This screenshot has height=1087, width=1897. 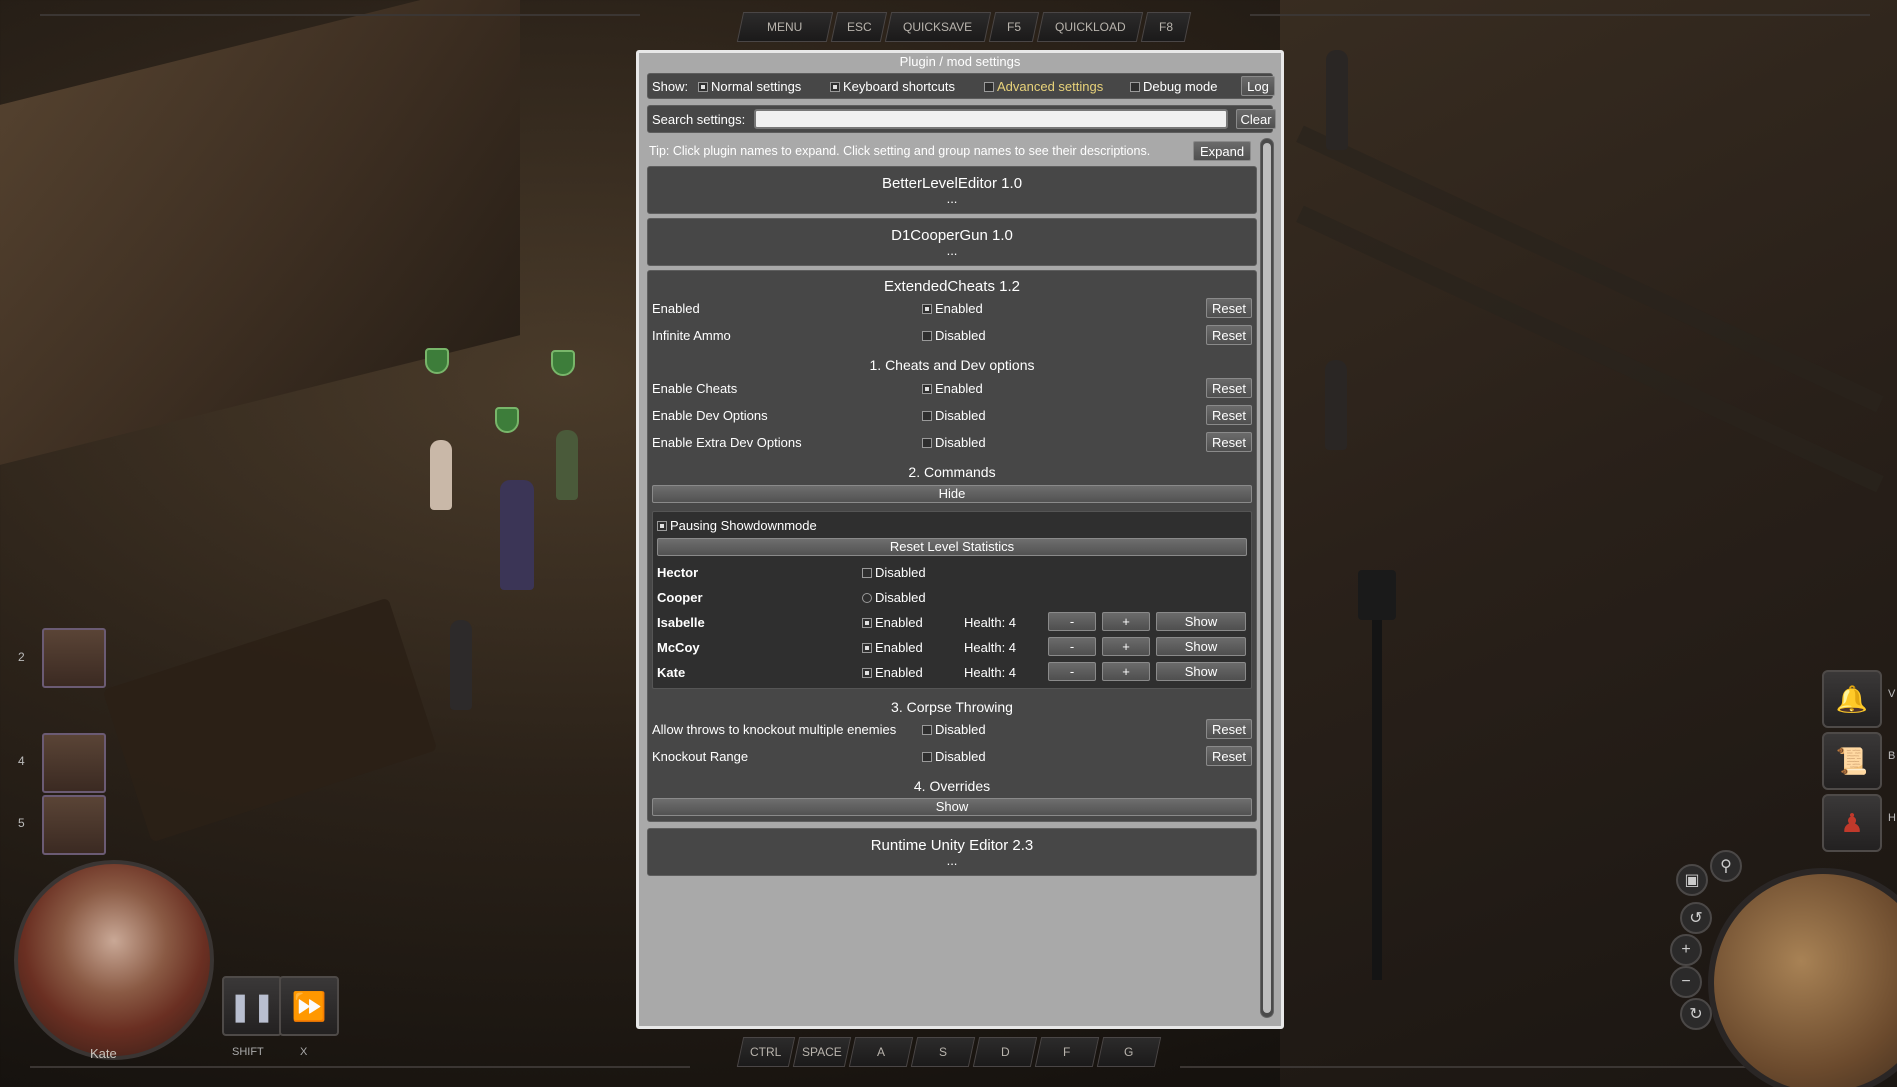 What do you see at coordinates (991, 120) in the screenshot?
I see `search-input` at bounding box center [991, 120].